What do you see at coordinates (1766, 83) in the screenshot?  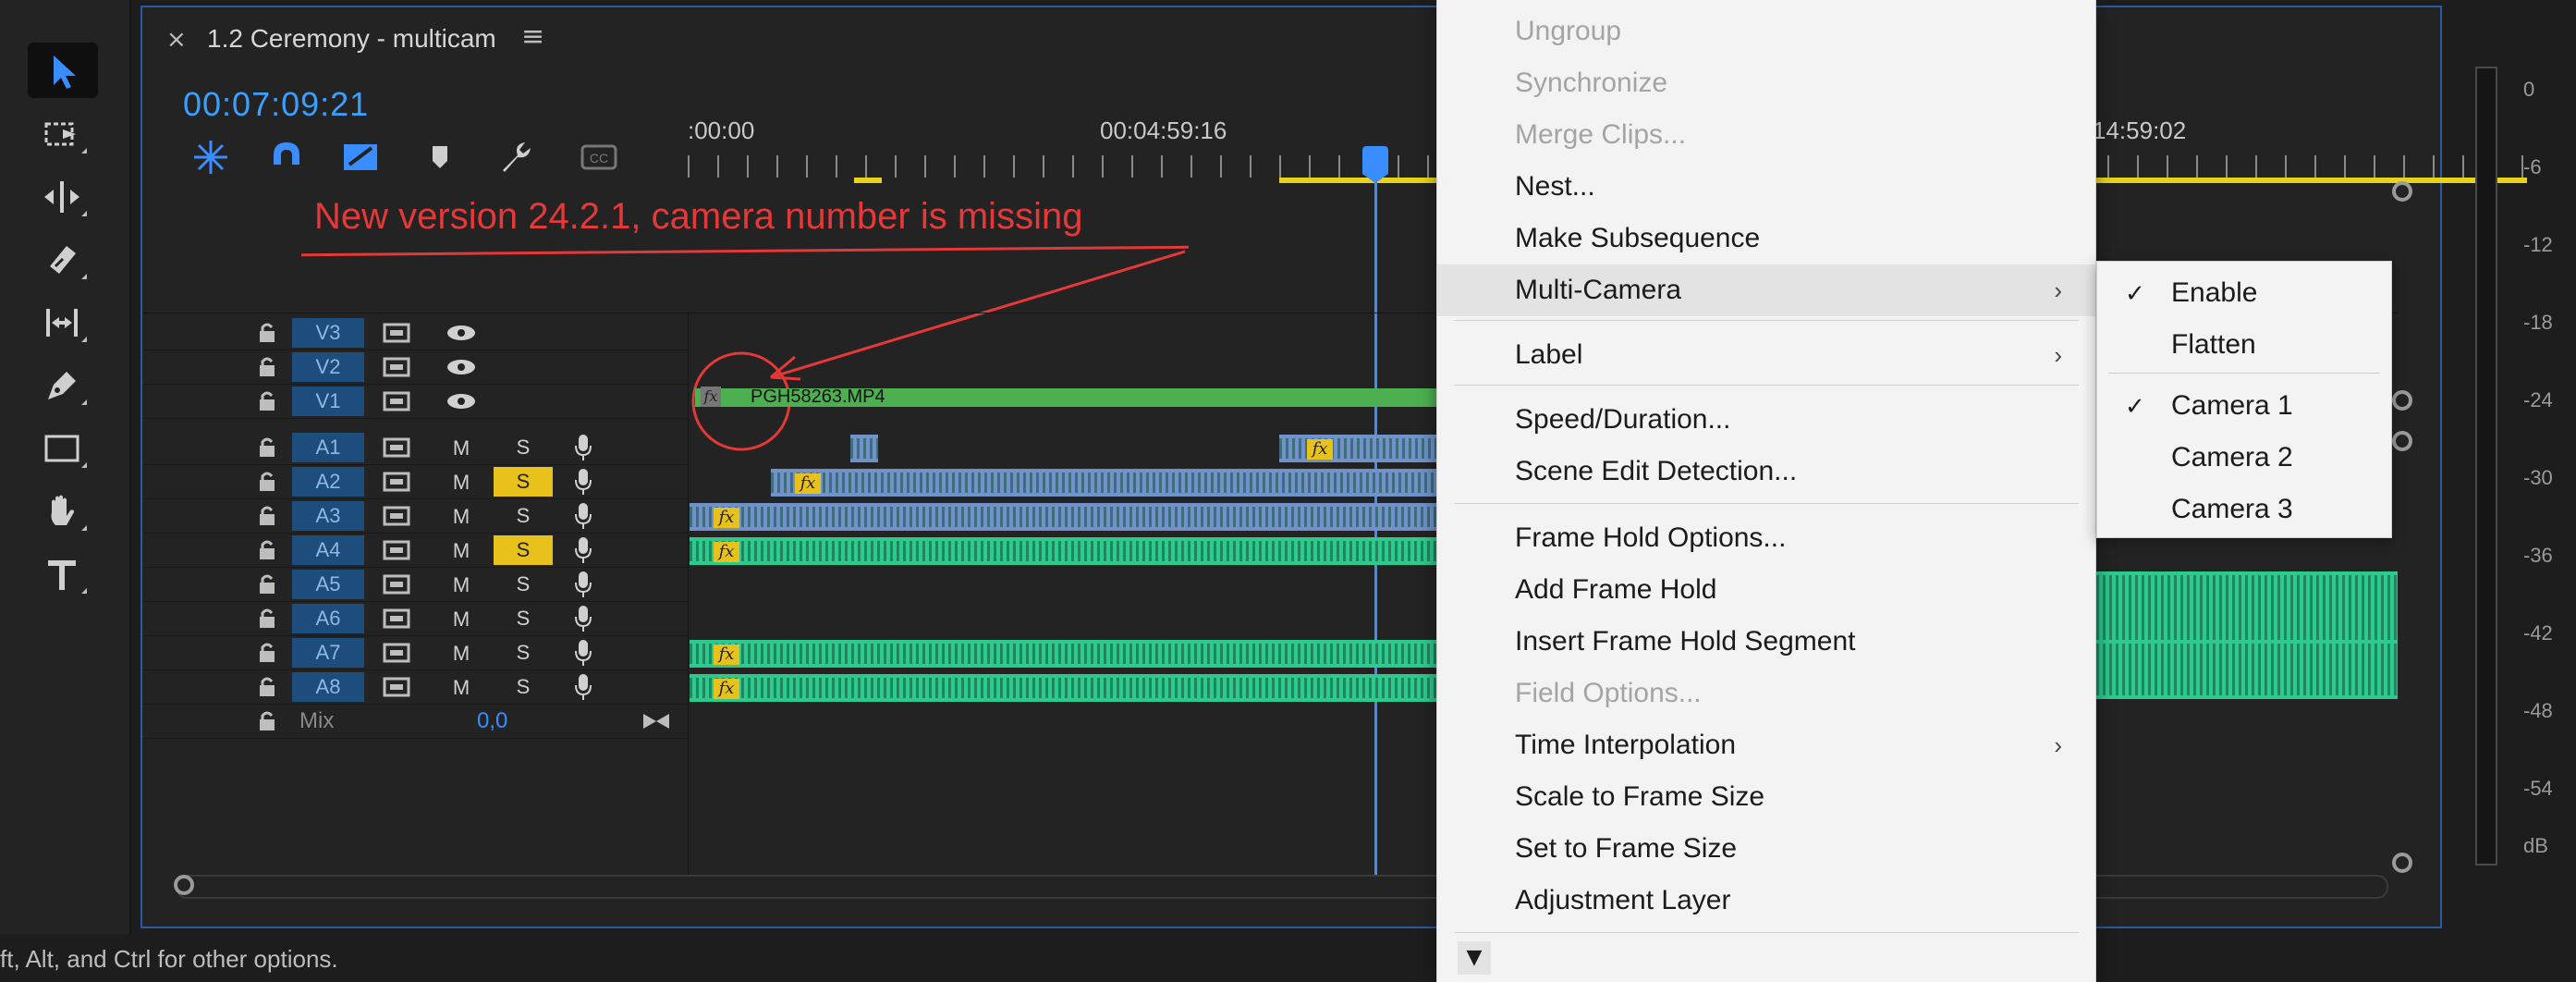 I see `menu-item-synchronize: Synchronize` at bounding box center [1766, 83].